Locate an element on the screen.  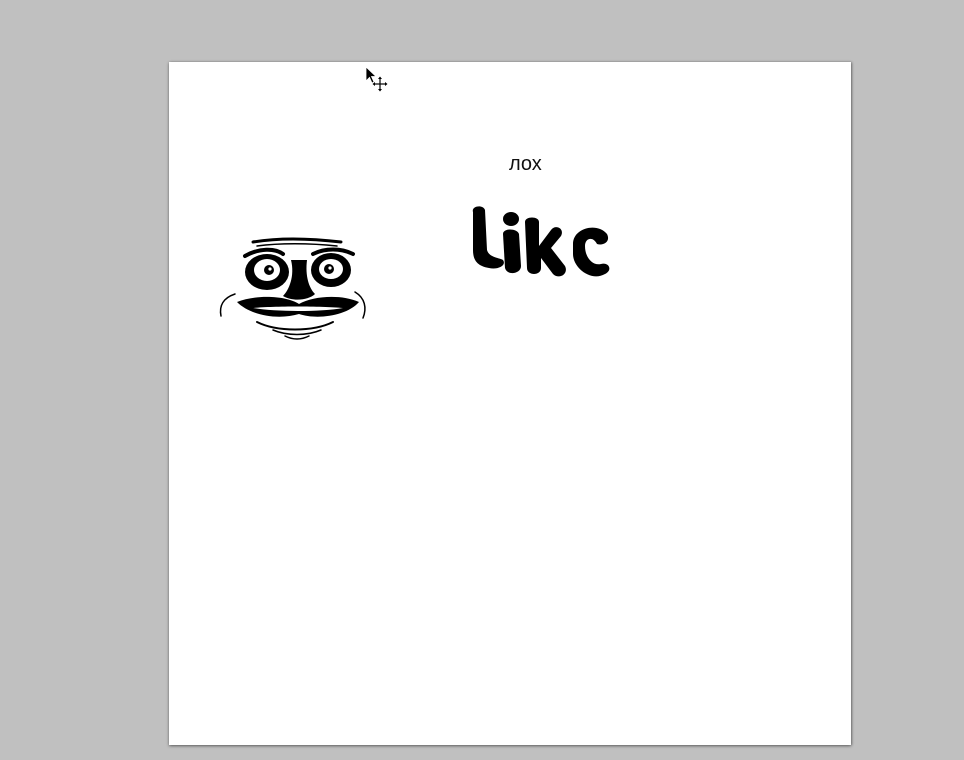
move-tool-cursor-icon is located at coordinates (376, 79).